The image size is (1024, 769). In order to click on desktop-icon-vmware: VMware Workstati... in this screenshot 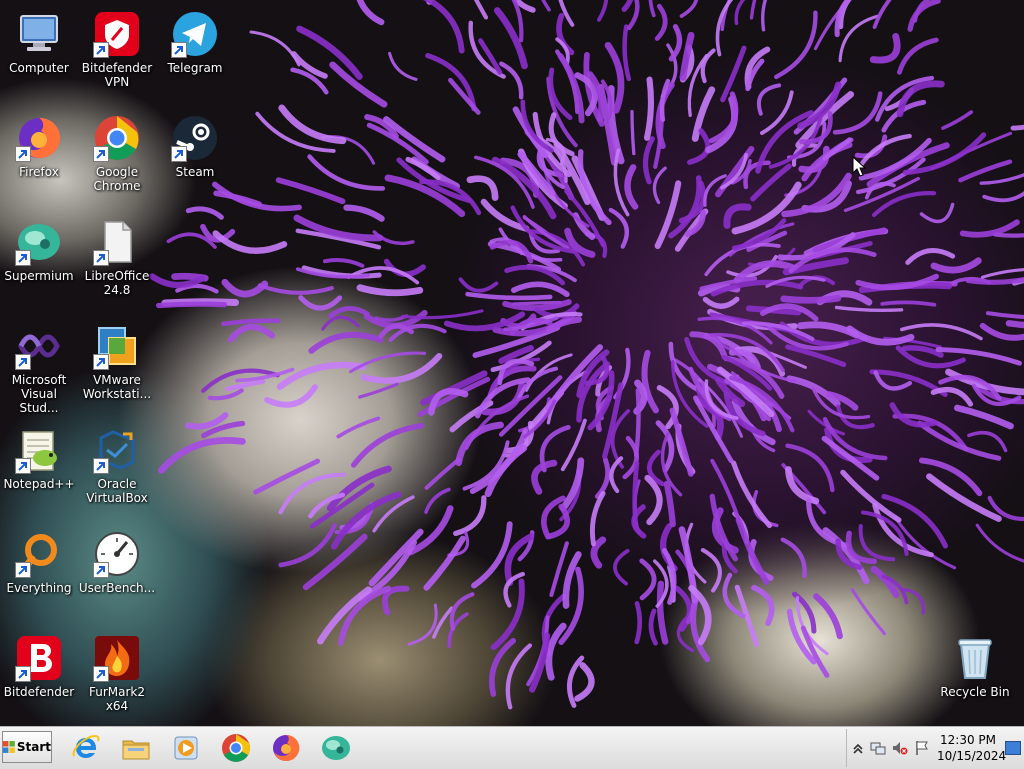, I will do `click(117, 366)`.